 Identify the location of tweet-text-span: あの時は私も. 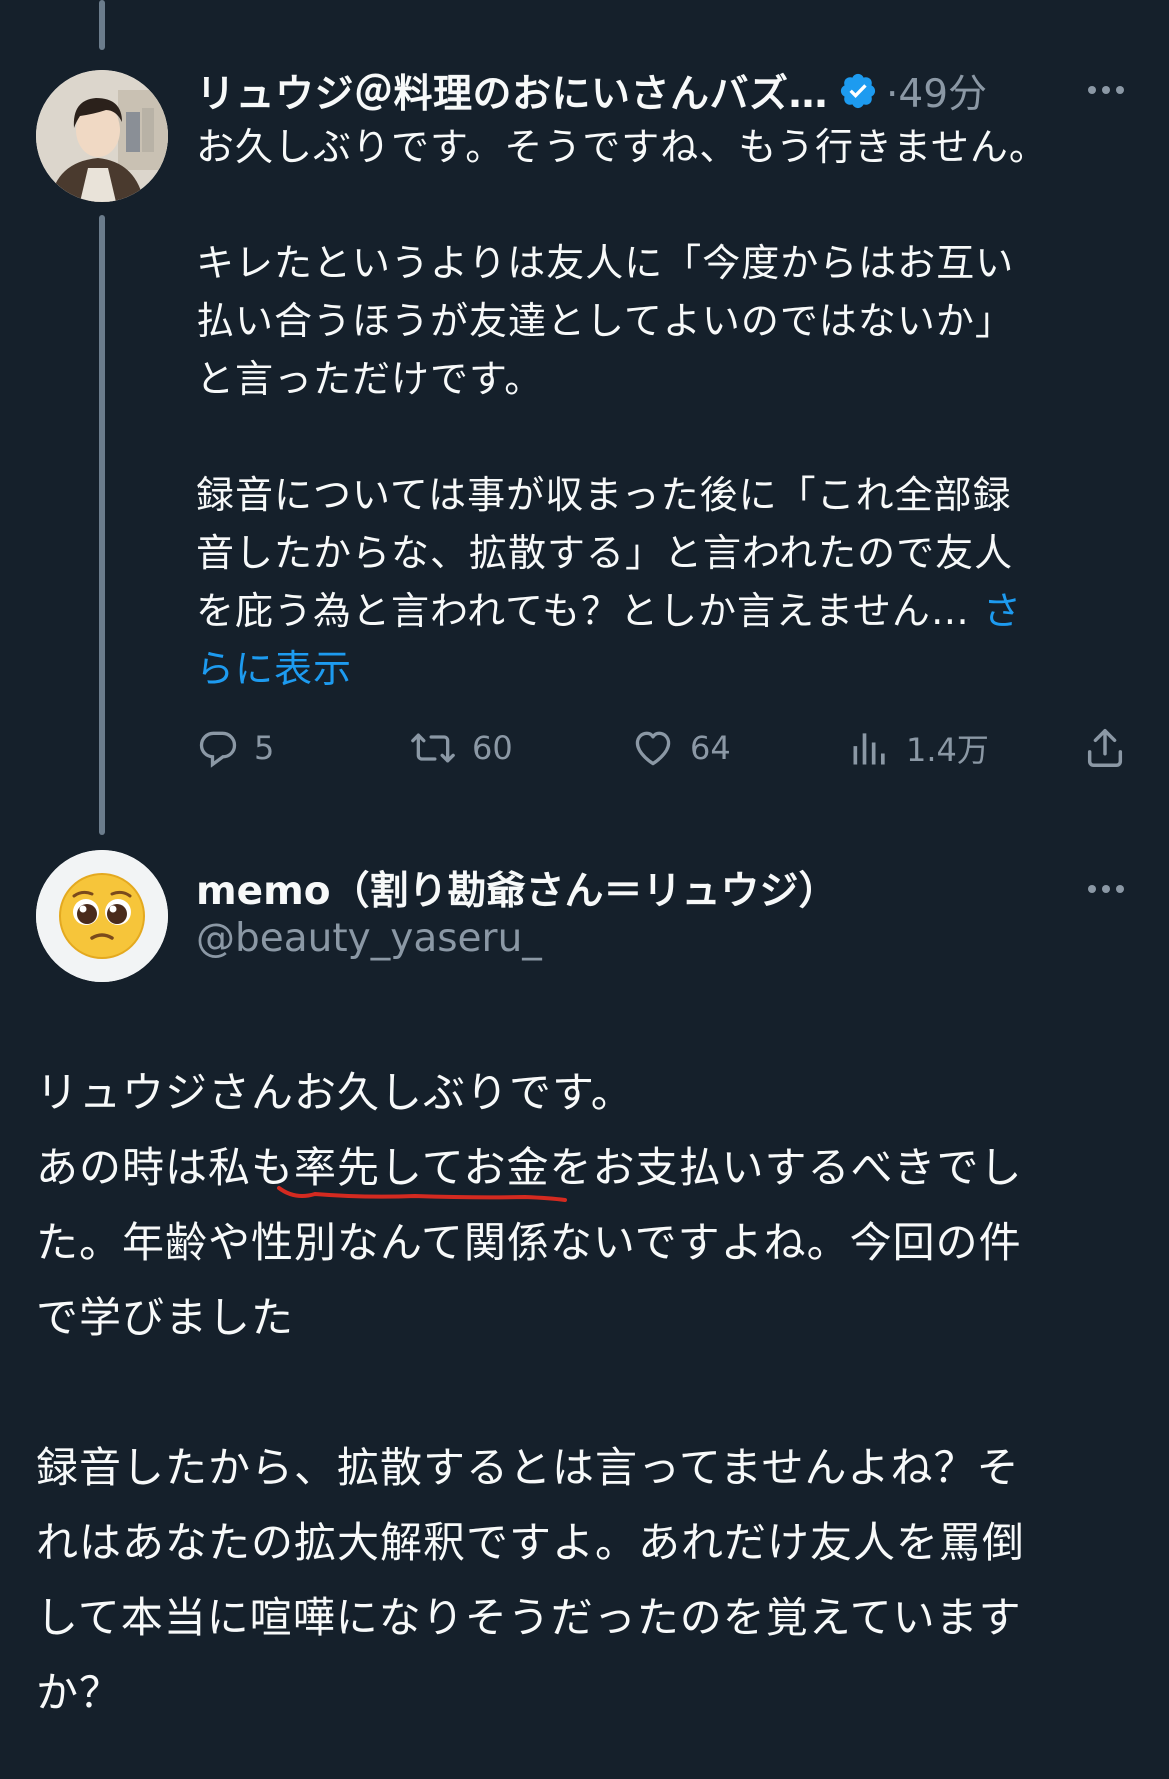
(165, 1167).